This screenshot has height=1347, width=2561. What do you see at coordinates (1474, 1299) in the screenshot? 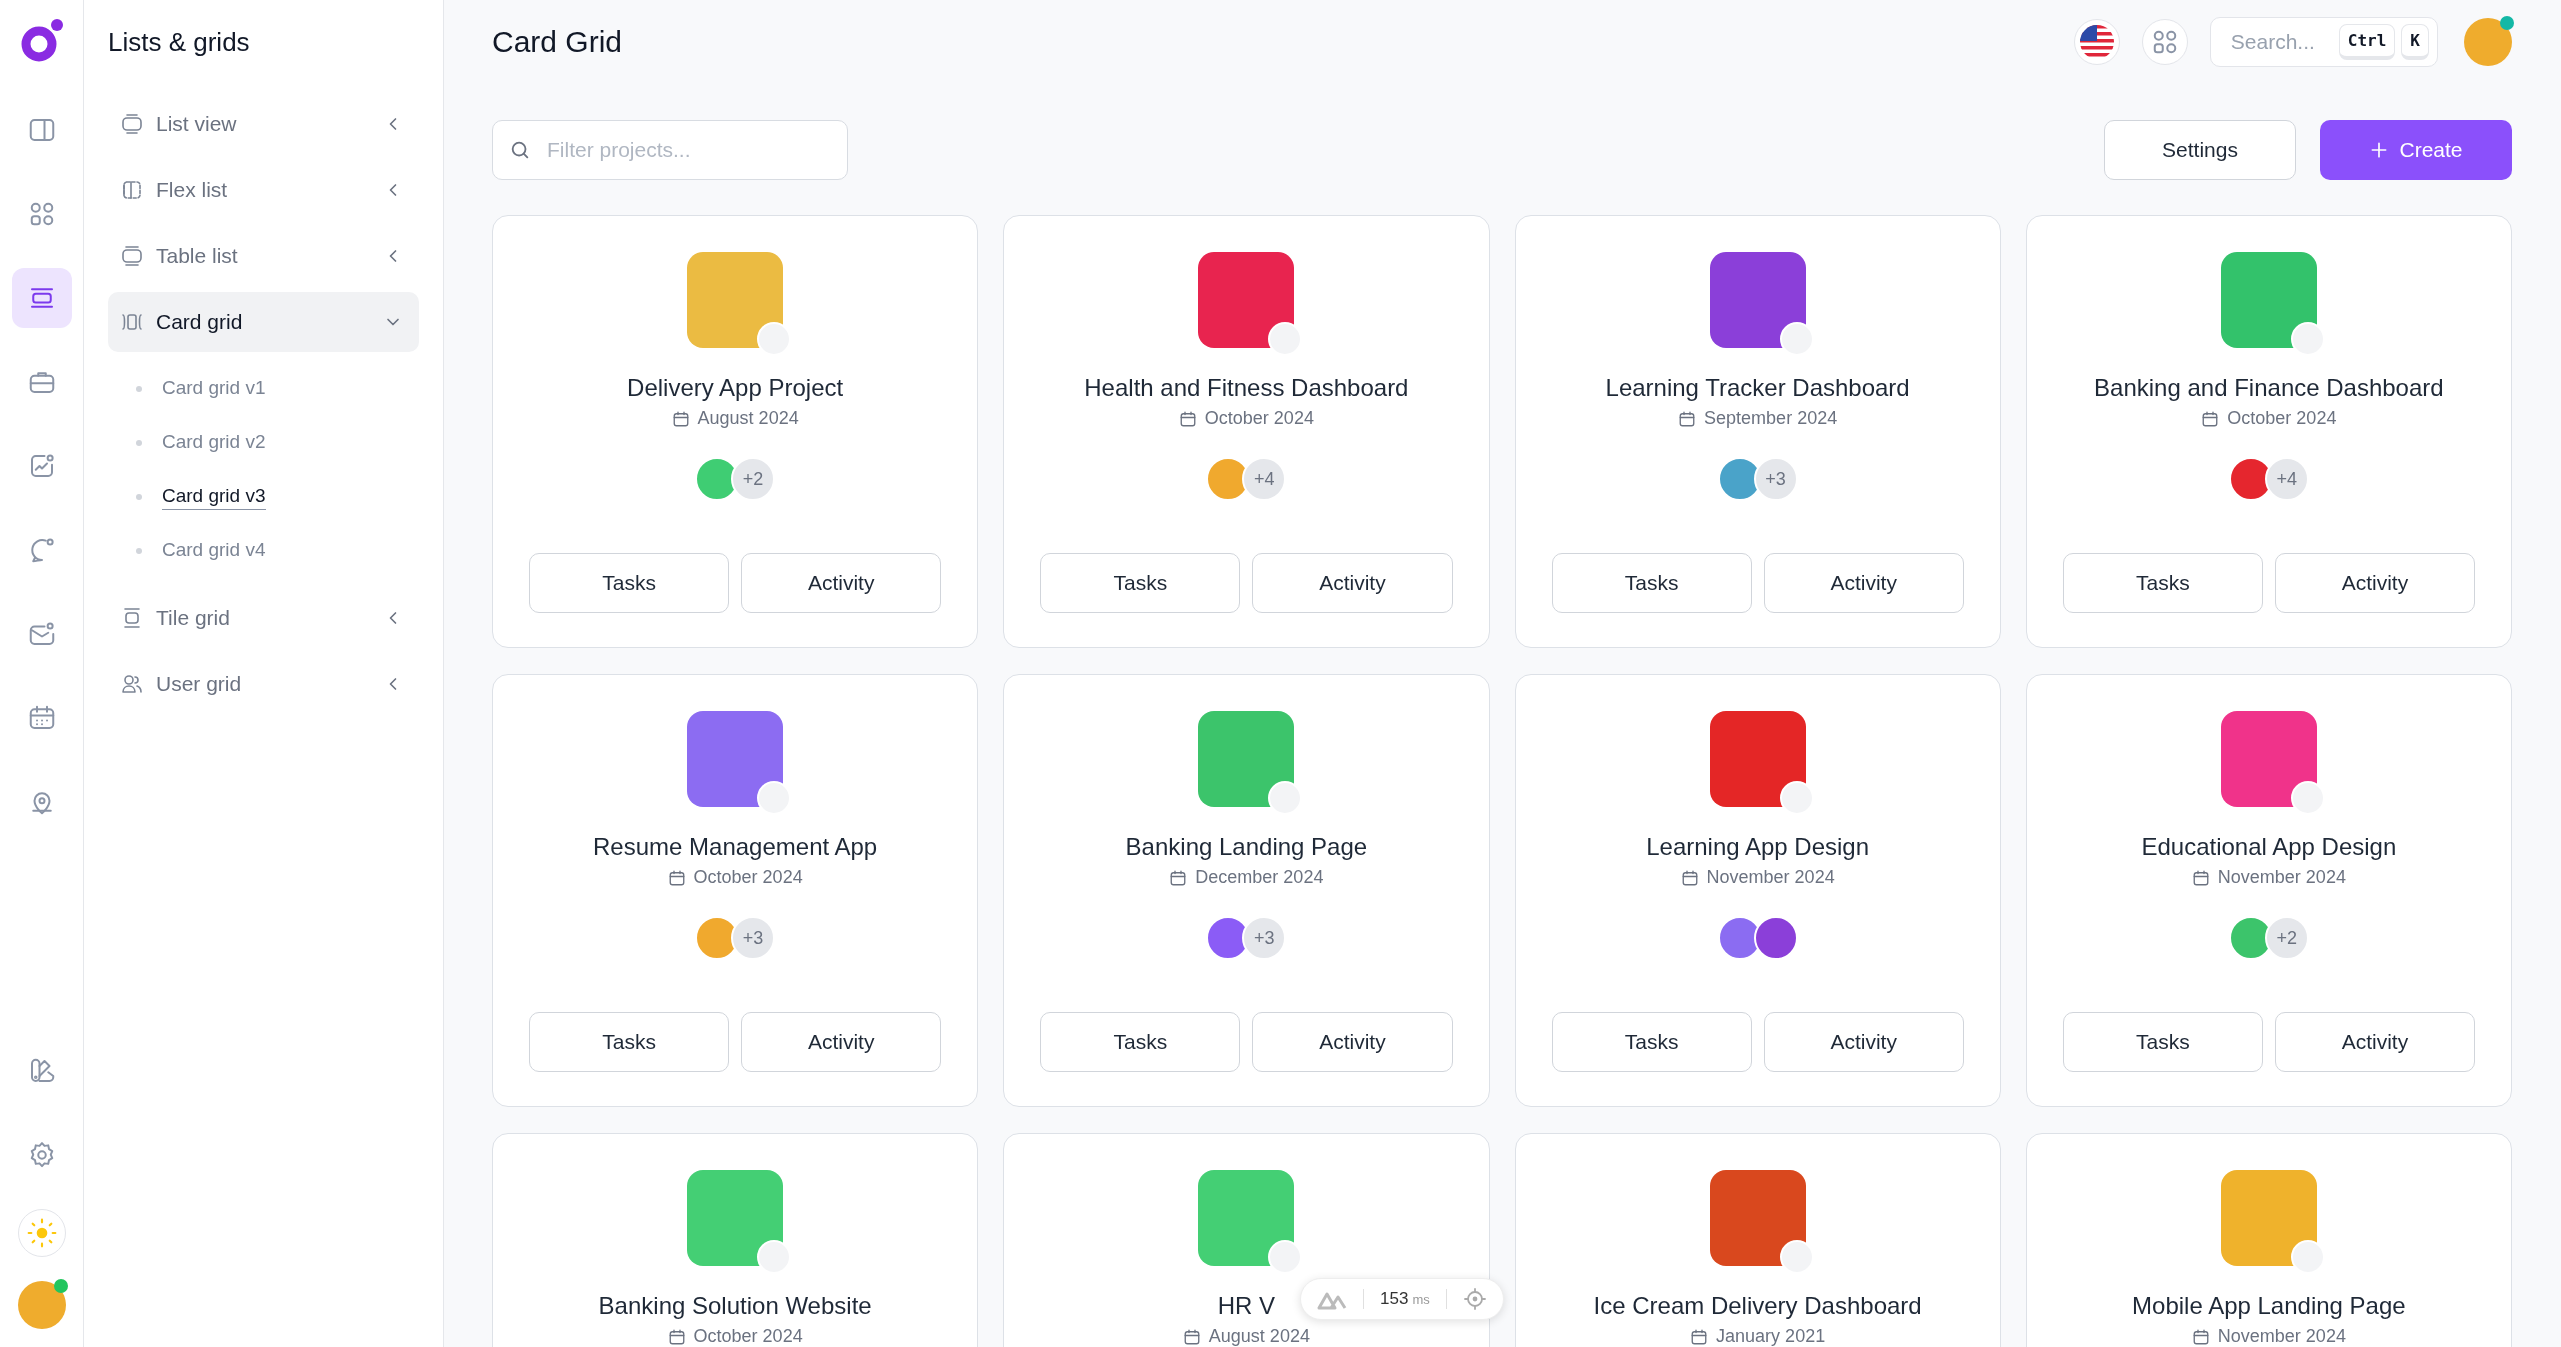
I see `crosshair-icon` at bounding box center [1474, 1299].